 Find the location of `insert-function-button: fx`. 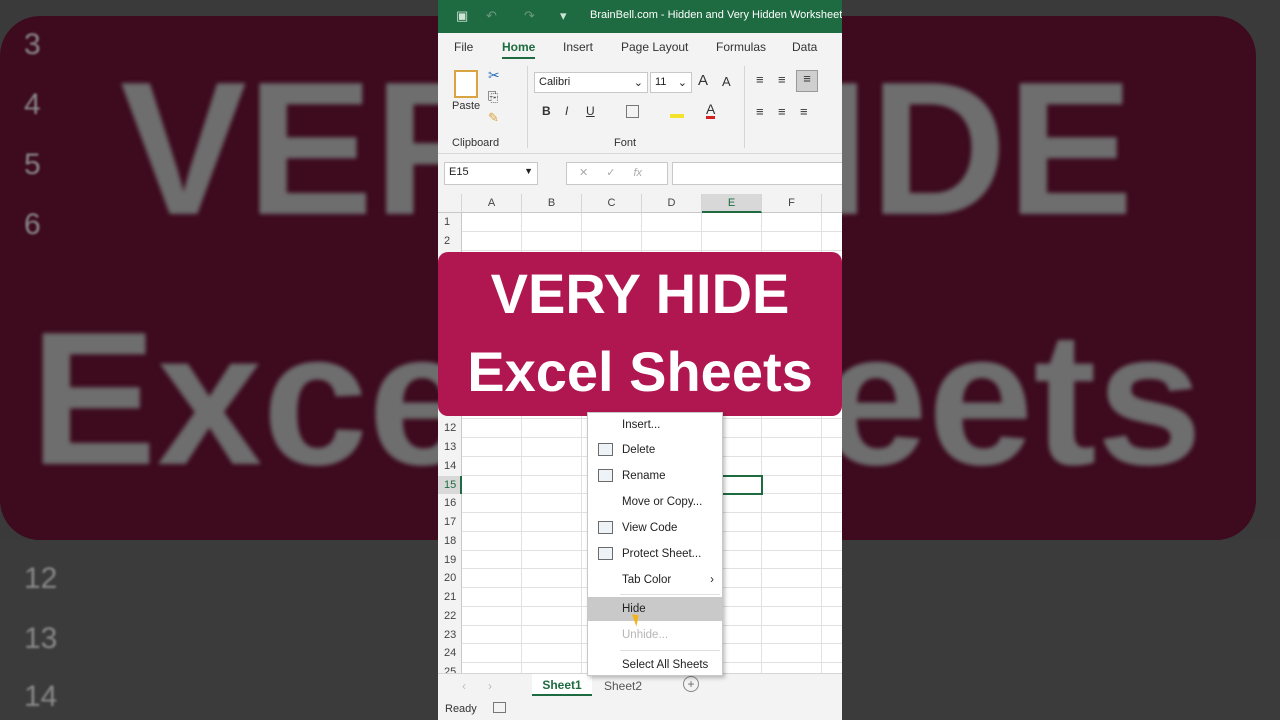

insert-function-button: fx is located at coordinates (637, 173).